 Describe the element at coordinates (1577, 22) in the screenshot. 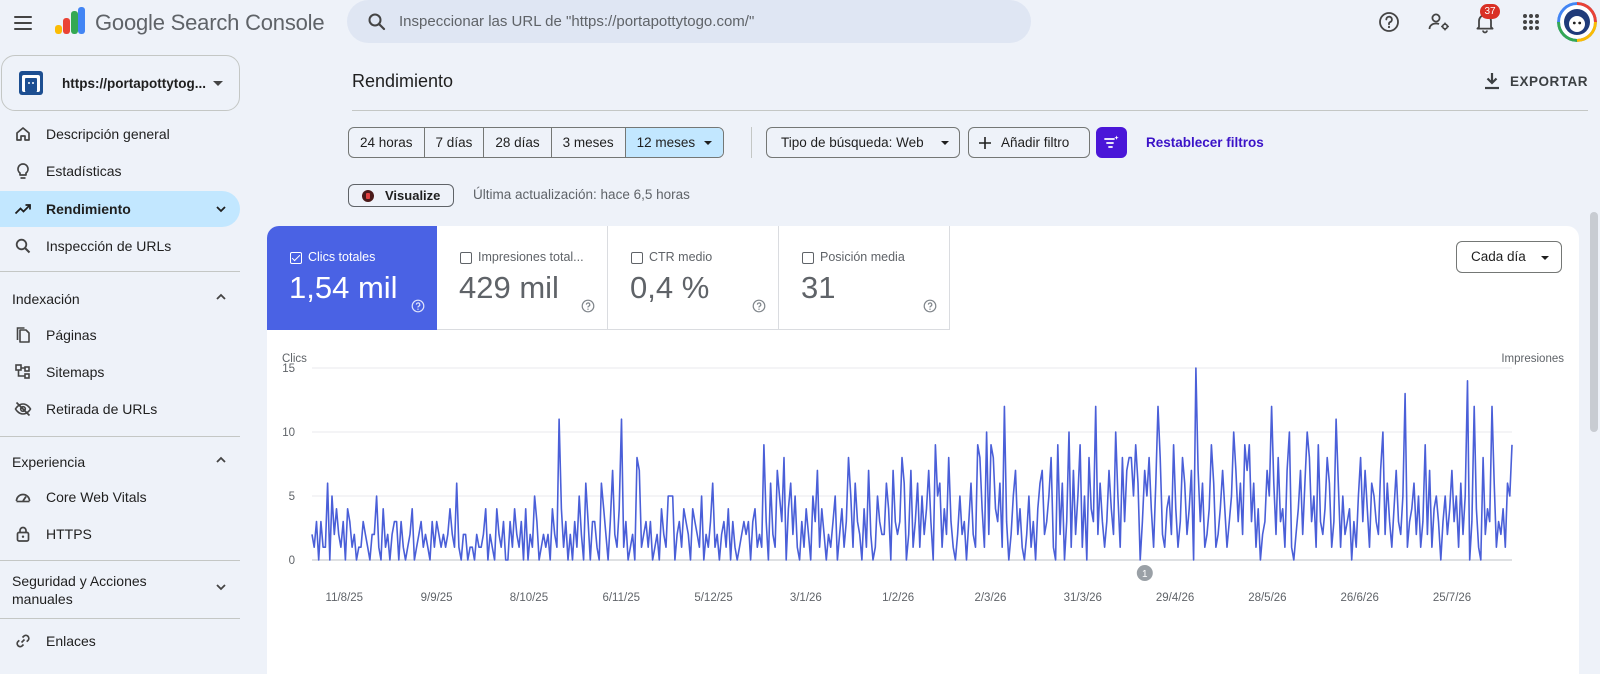

I see `account-avatar` at that location.